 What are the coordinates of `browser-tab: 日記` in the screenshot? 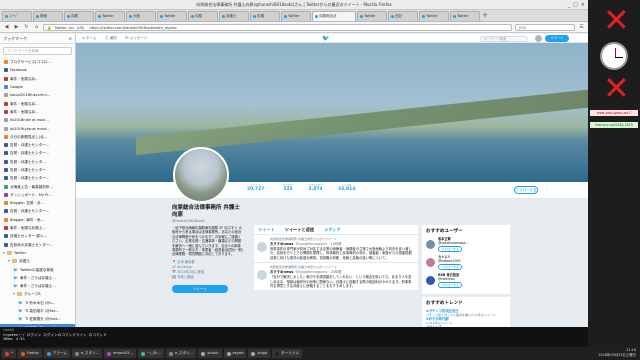 It's located at (403, 16).